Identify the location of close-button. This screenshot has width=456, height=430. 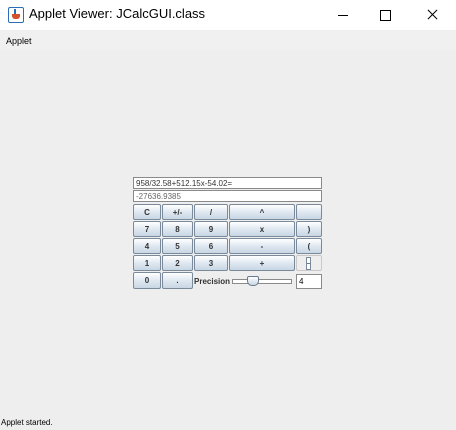
(433, 15).